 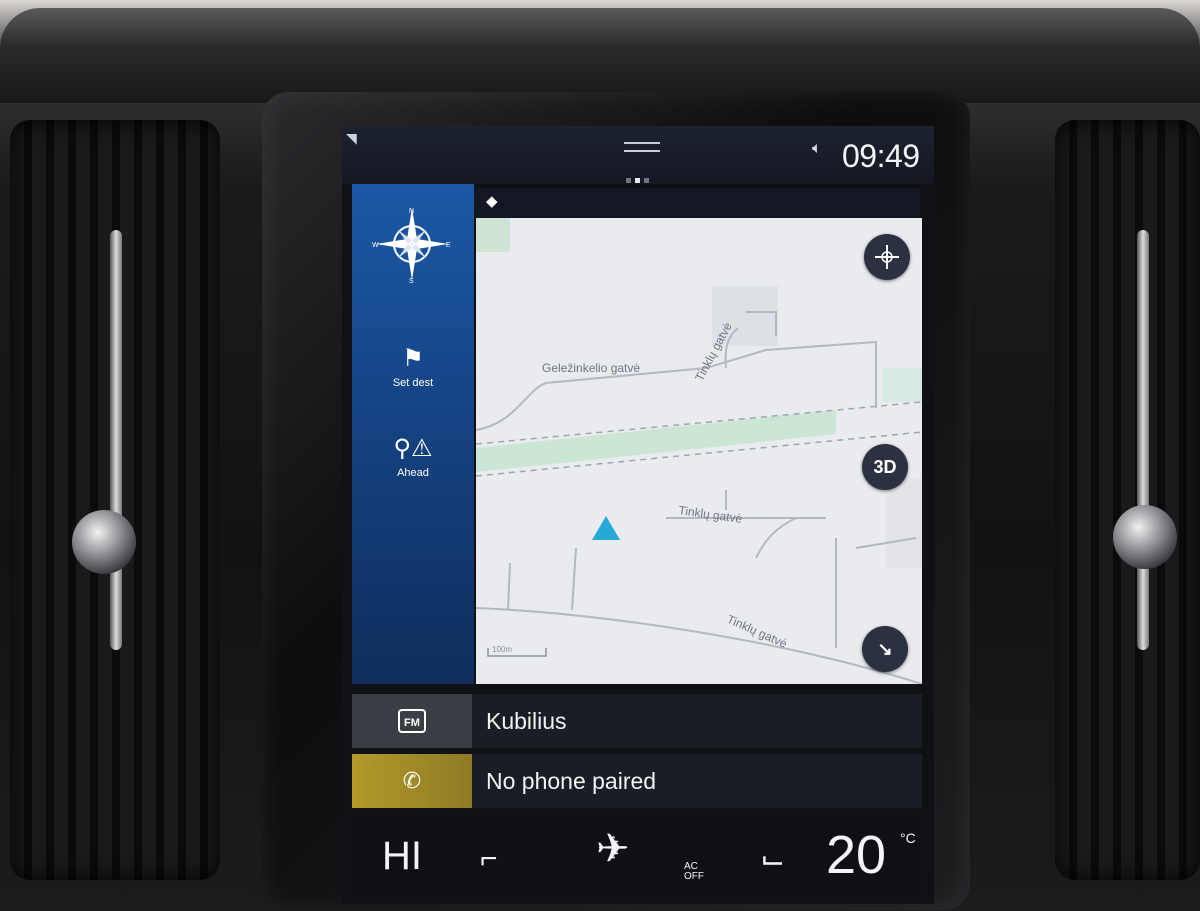 I want to click on compass-icon, so click(x=887, y=257).